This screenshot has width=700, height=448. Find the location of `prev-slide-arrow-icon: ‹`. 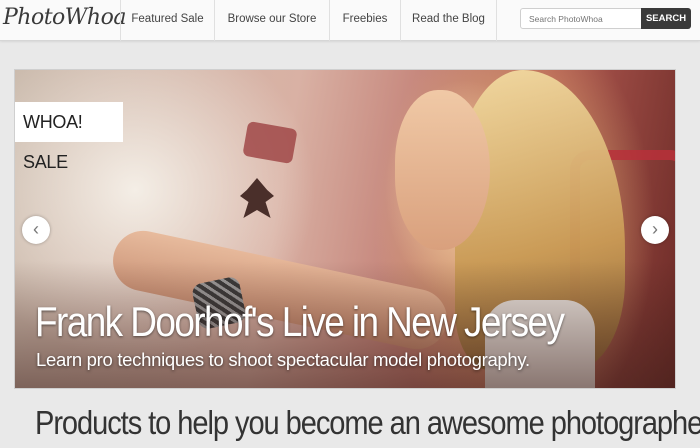

prev-slide-arrow-icon: ‹ is located at coordinates (36, 230).